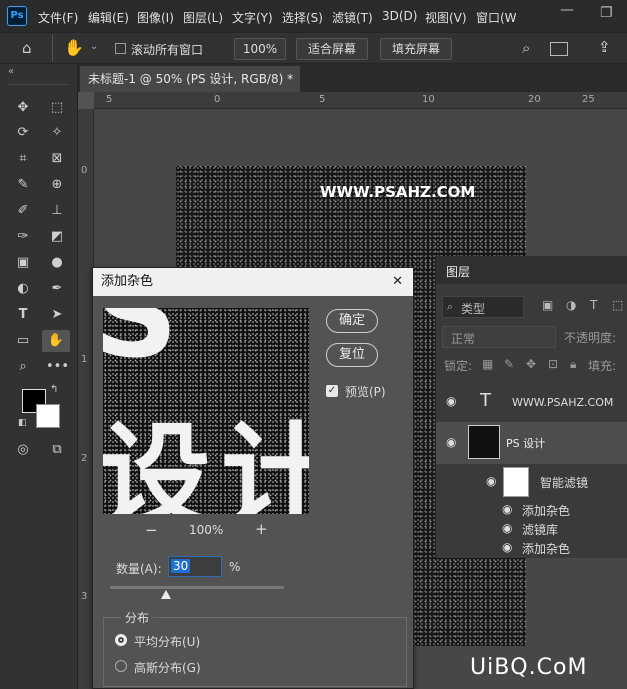 The image size is (627, 689). What do you see at coordinates (487, 364) in the screenshot?
I see `lock-pixels-icon: ▦` at bounding box center [487, 364].